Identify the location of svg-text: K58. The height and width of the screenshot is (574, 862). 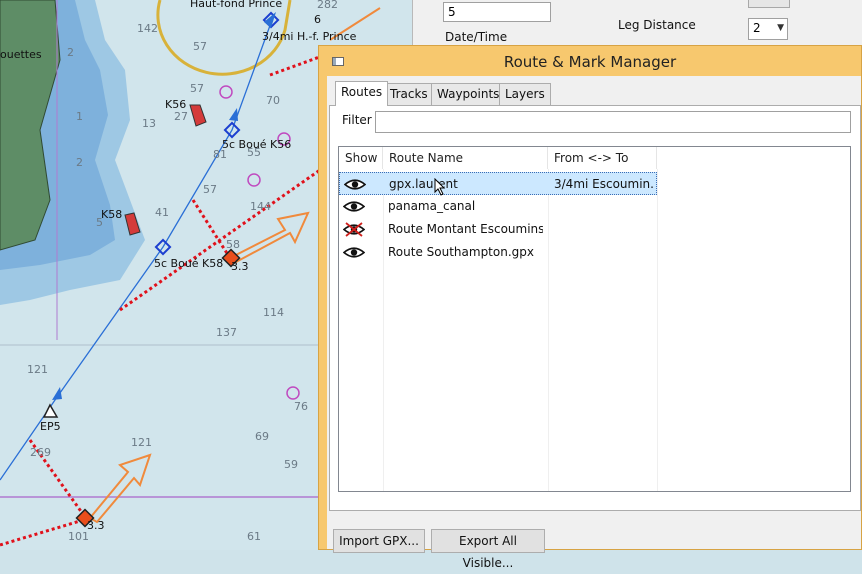
(111, 214).